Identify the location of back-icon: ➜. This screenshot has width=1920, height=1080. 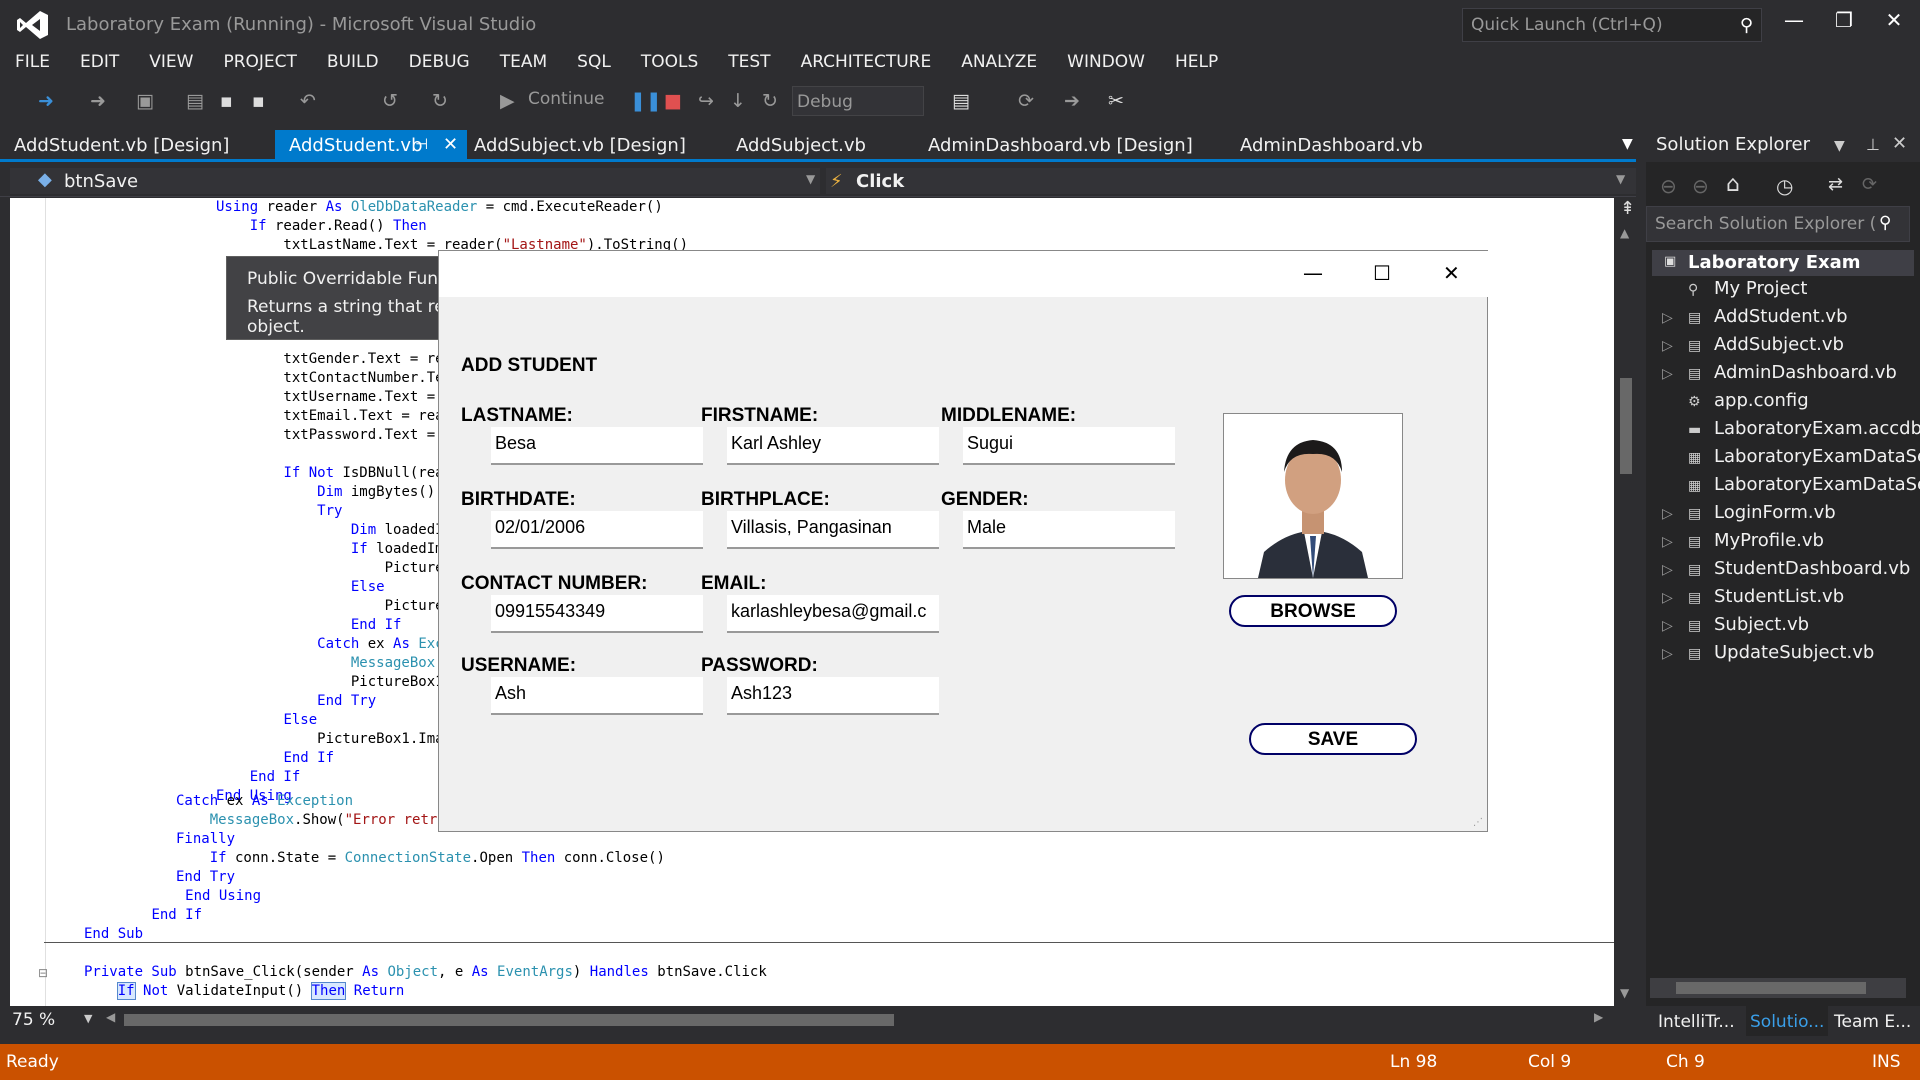
(46, 101).